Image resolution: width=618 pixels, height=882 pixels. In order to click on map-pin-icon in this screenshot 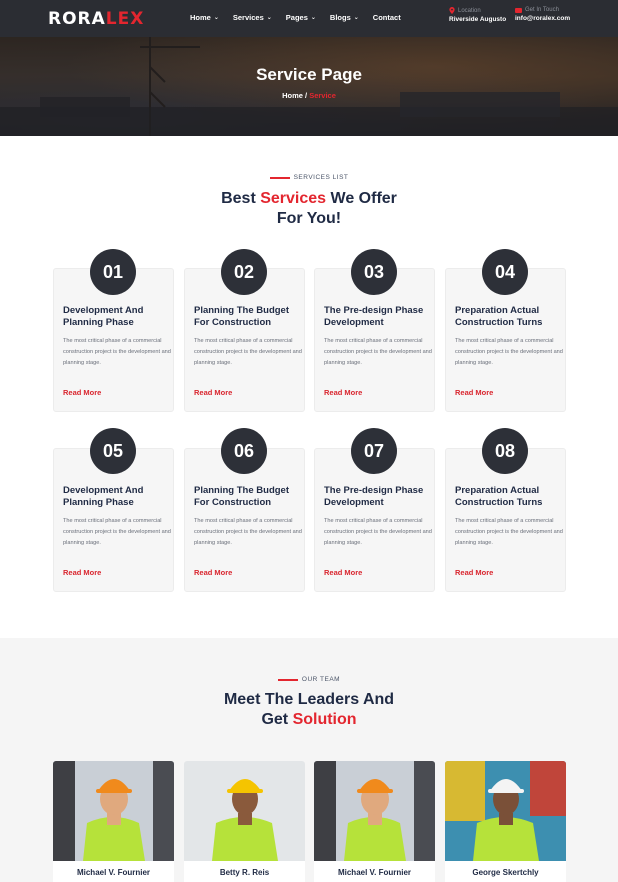, I will do `click(452, 10)`.